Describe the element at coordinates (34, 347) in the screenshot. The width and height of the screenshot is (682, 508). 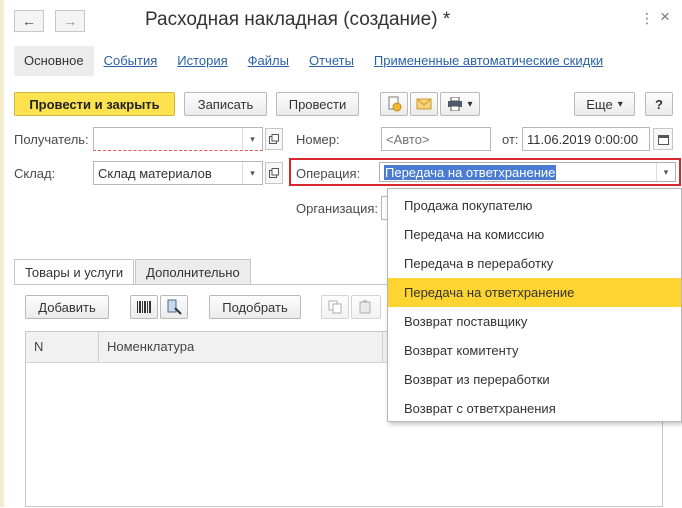
I see `column-header-n: N` at that location.